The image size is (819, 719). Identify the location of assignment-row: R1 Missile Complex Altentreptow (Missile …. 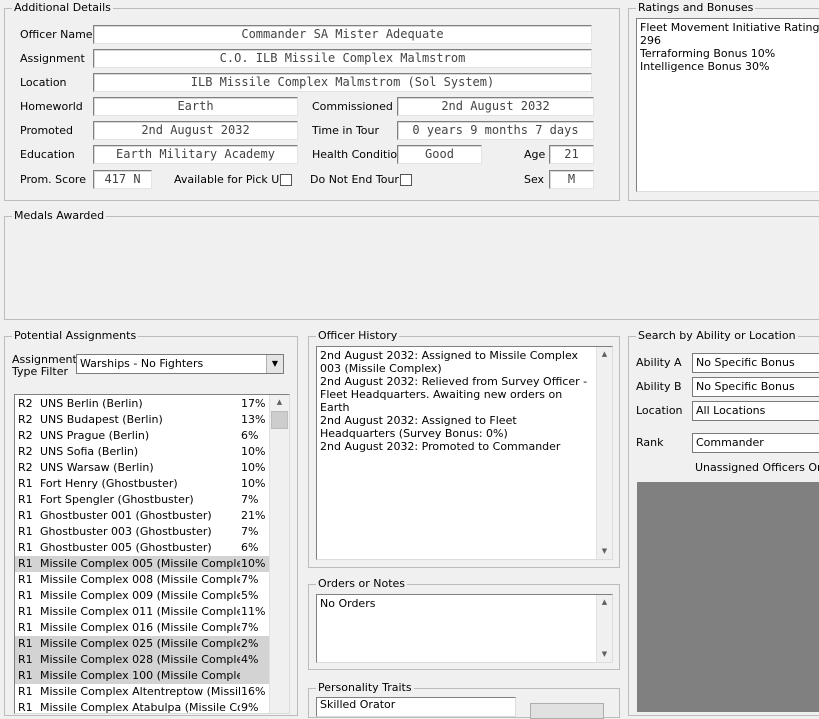
(142, 692).